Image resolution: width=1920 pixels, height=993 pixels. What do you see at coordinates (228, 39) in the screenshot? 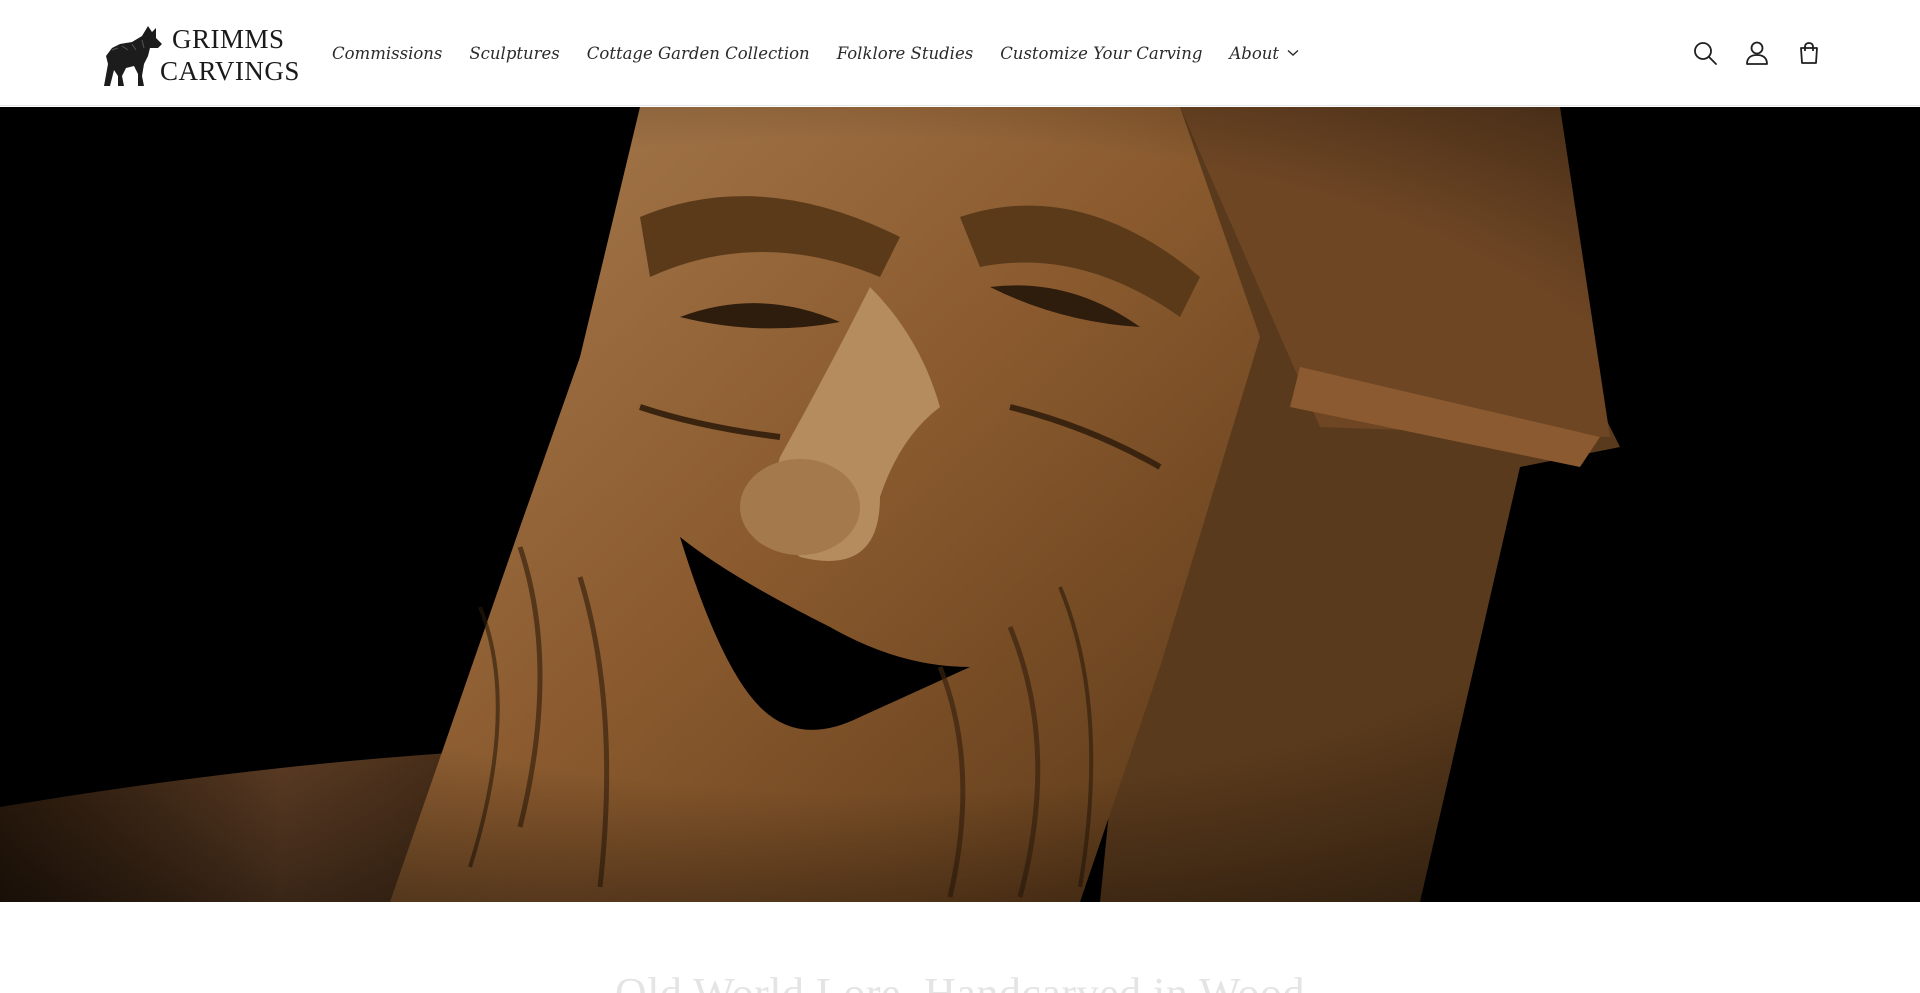
I see `brand-line-1: GRIMMS` at bounding box center [228, 39].